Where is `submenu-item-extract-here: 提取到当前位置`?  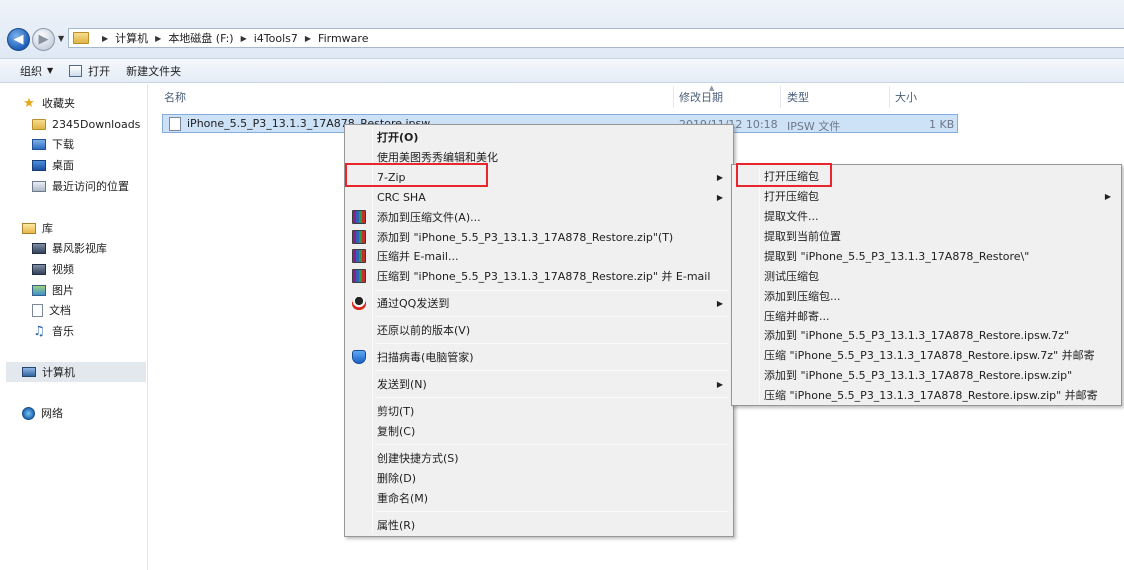
submenu-item-extract-here: 提取到当前位置 is located at coordinates (926, 236).